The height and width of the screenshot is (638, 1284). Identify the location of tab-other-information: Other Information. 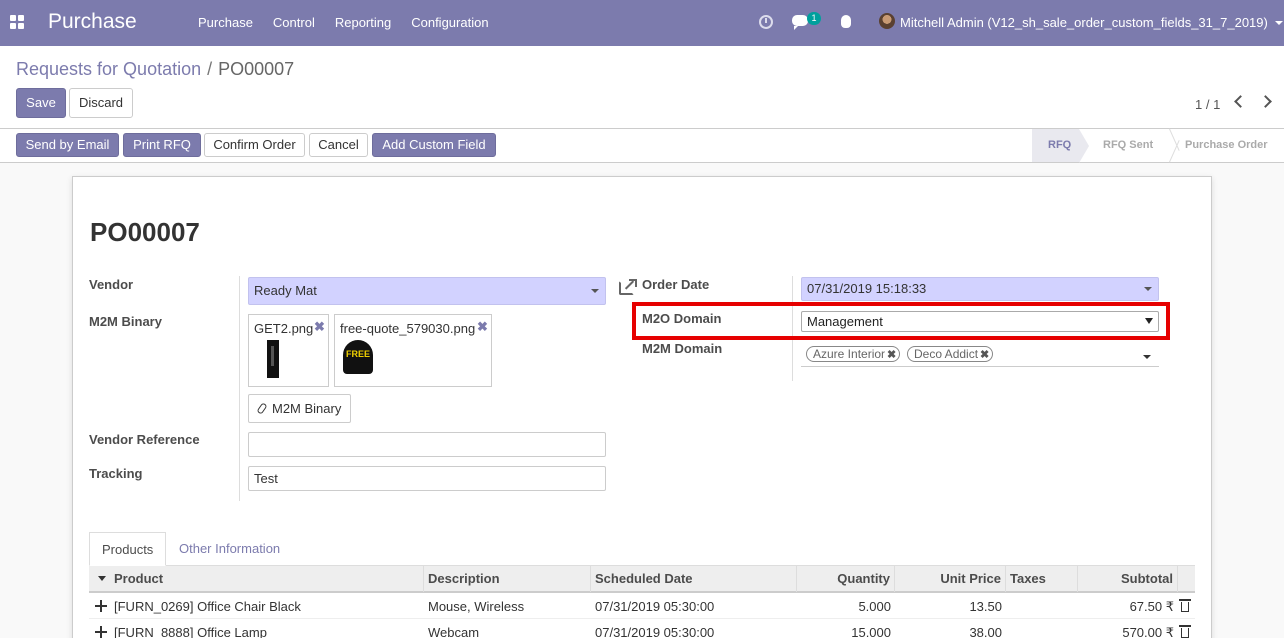
(229, 549).